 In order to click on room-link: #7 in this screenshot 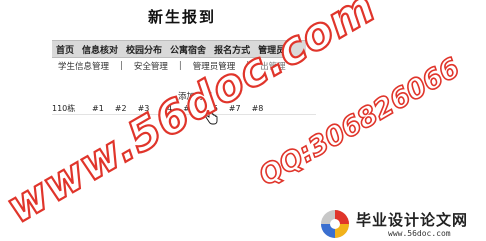, I will do `click(235, 108)`.